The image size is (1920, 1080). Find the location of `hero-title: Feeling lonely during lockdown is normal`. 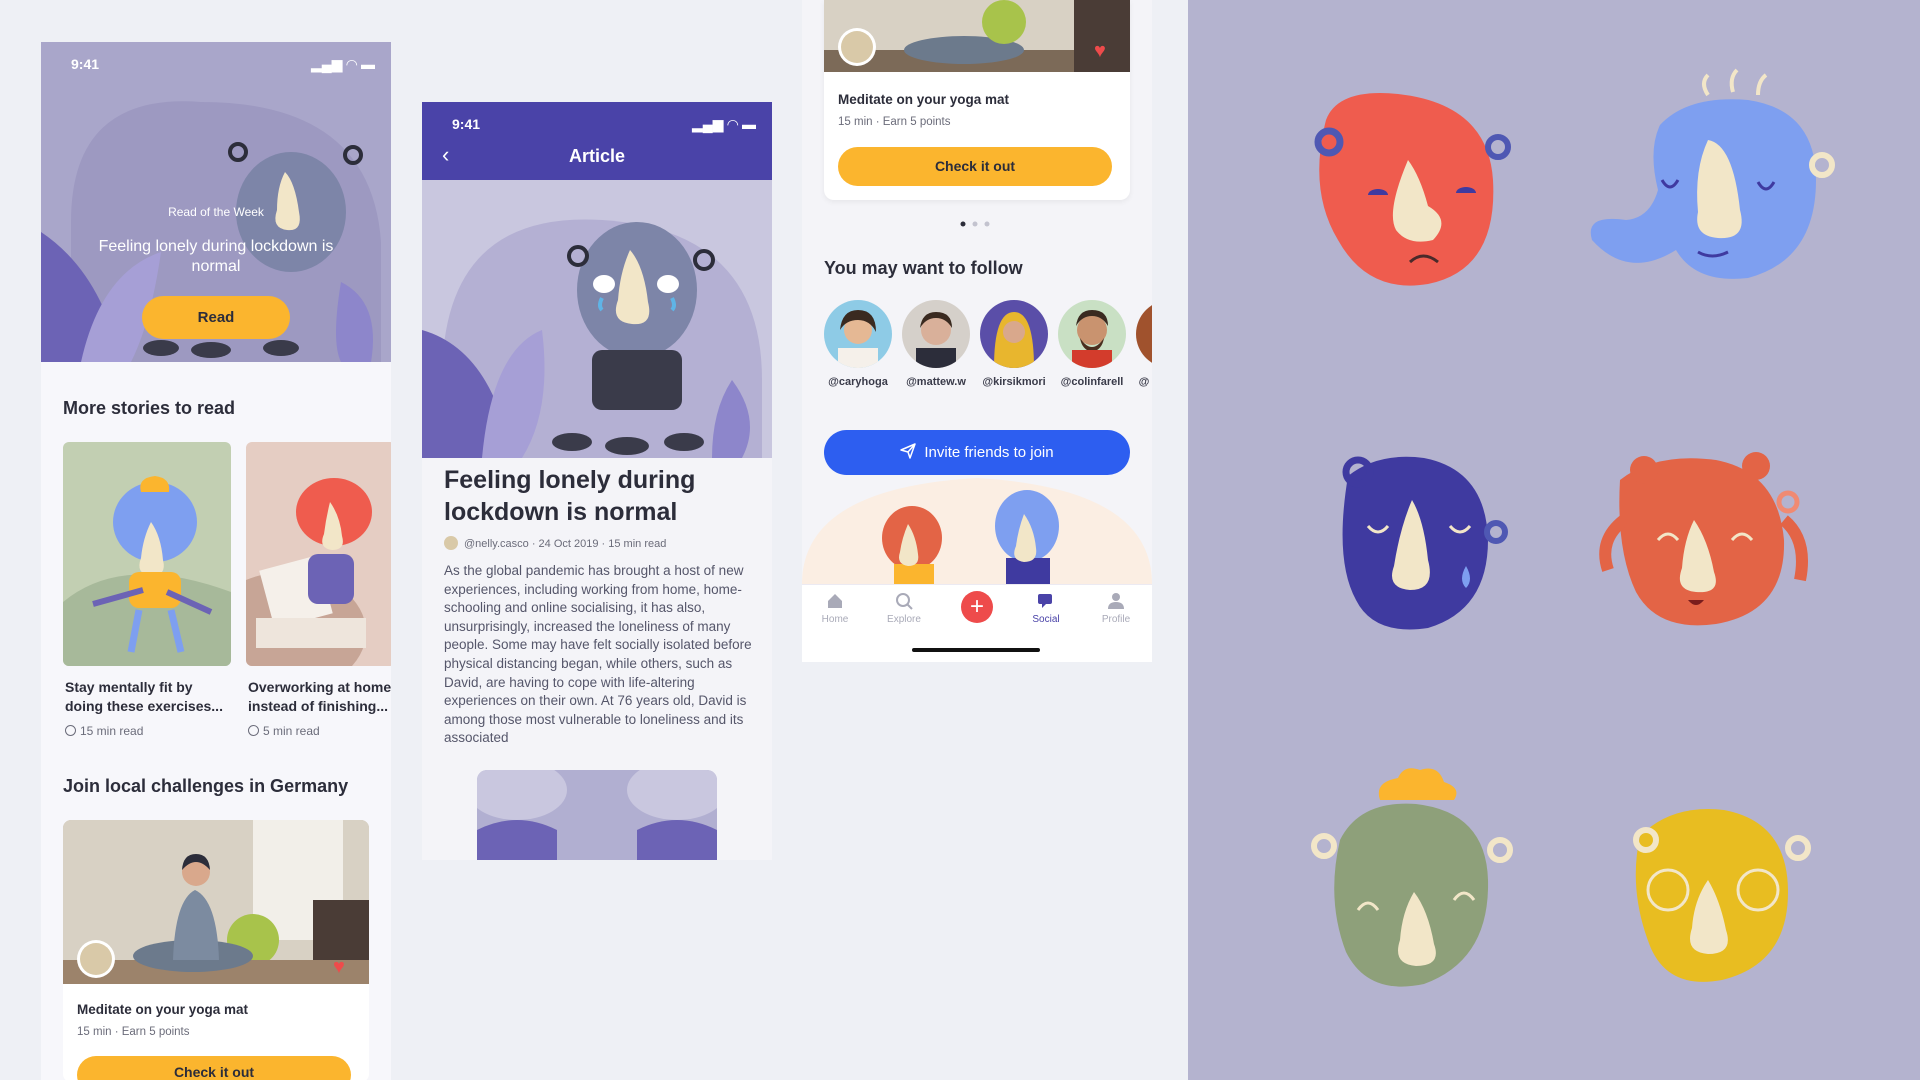

hero-title: Feeling lonely during lockdown is normal is located at coordinates (216, 256).